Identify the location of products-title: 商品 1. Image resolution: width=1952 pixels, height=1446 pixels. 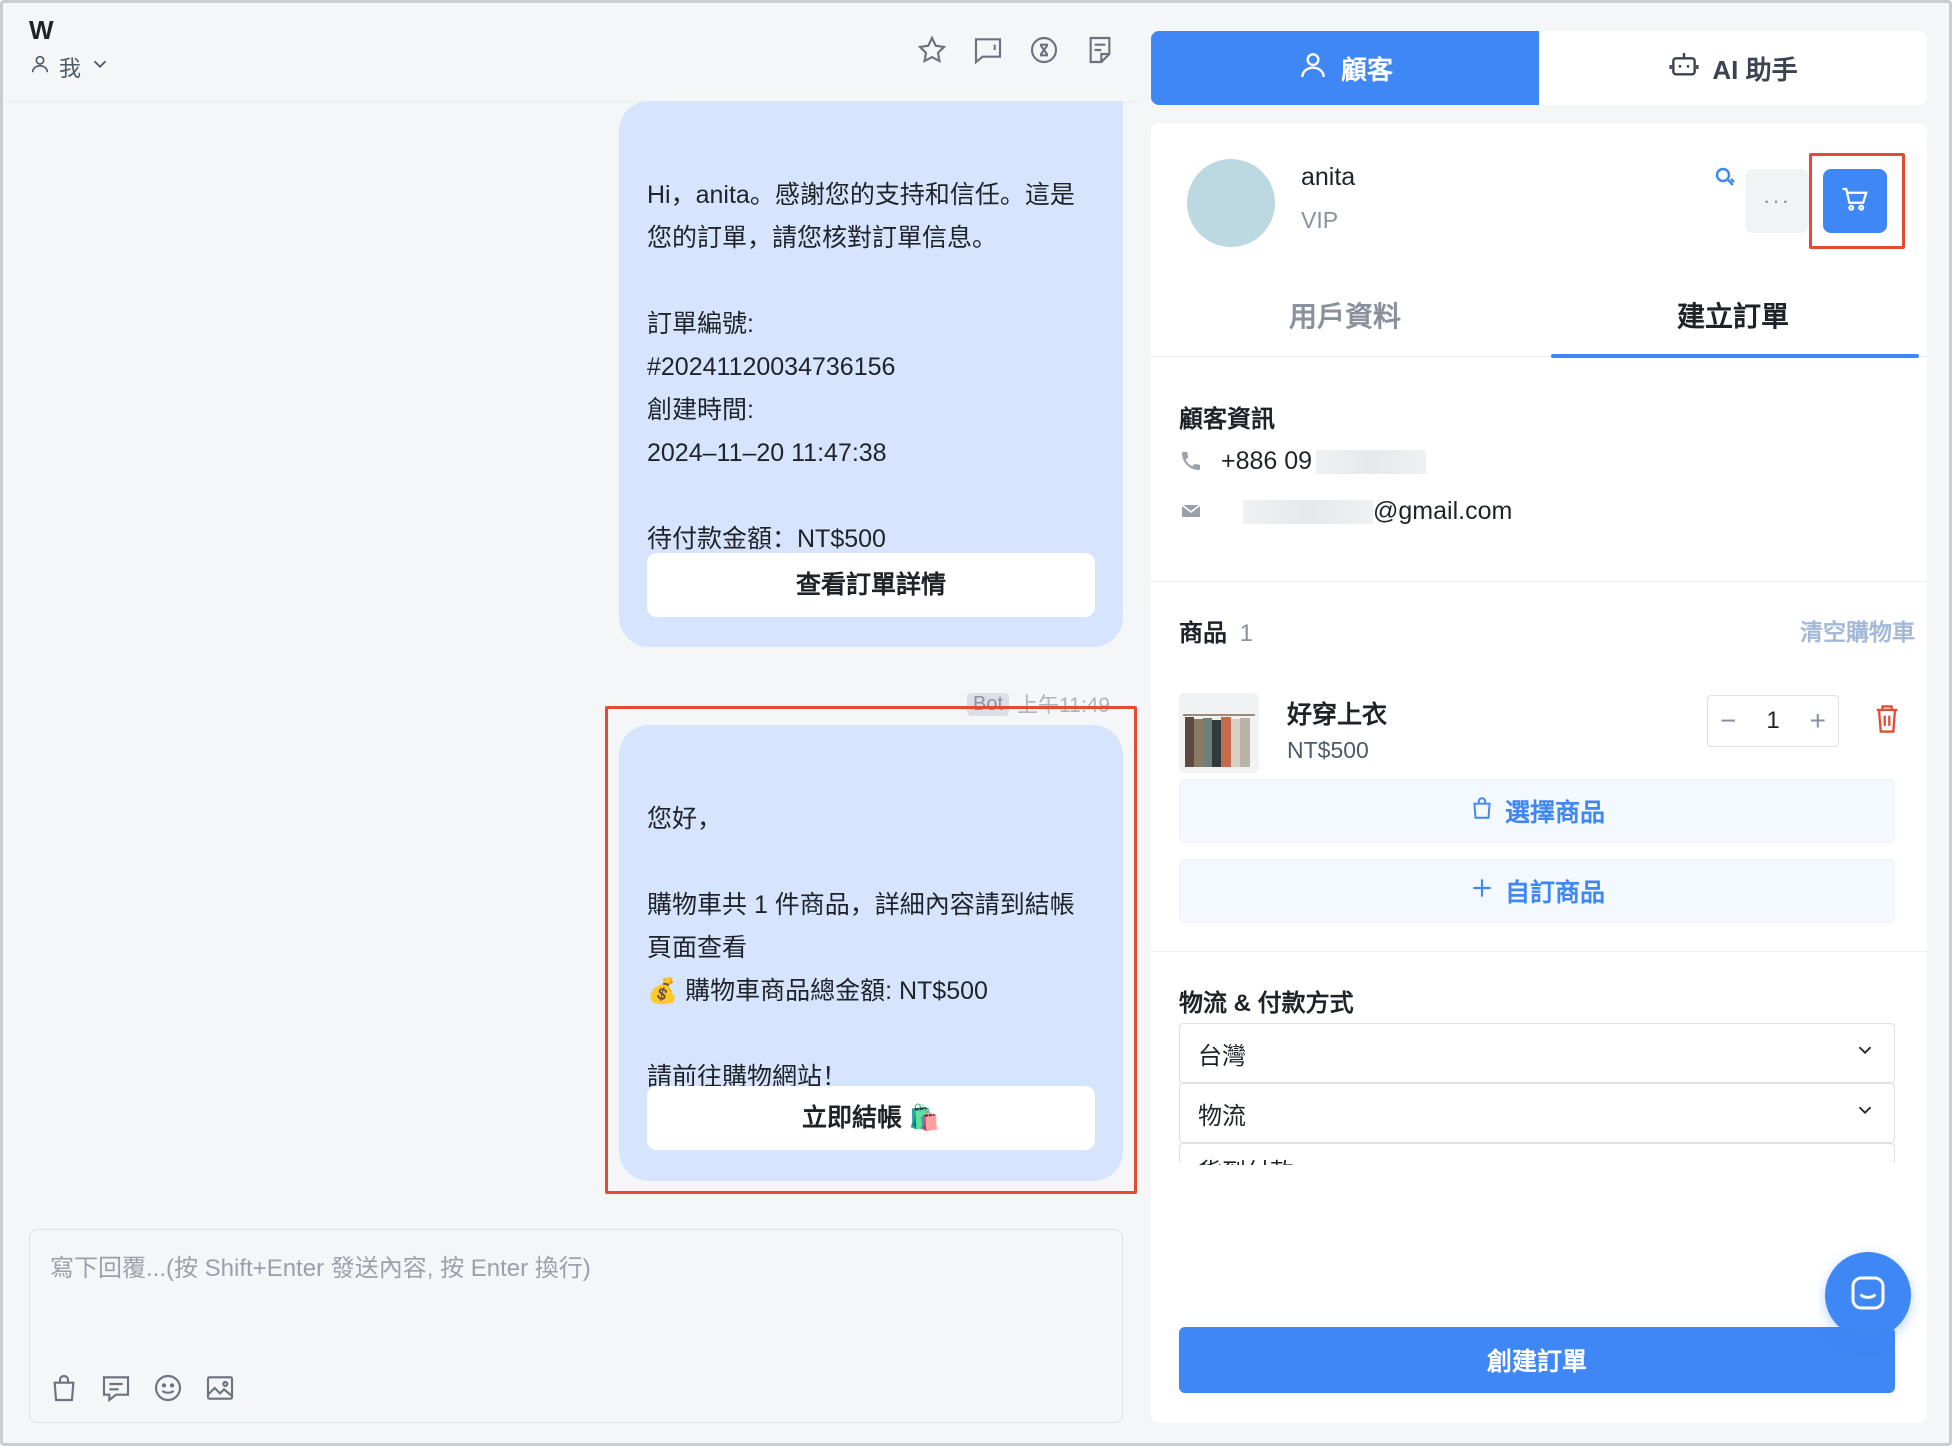
(1216, 630).